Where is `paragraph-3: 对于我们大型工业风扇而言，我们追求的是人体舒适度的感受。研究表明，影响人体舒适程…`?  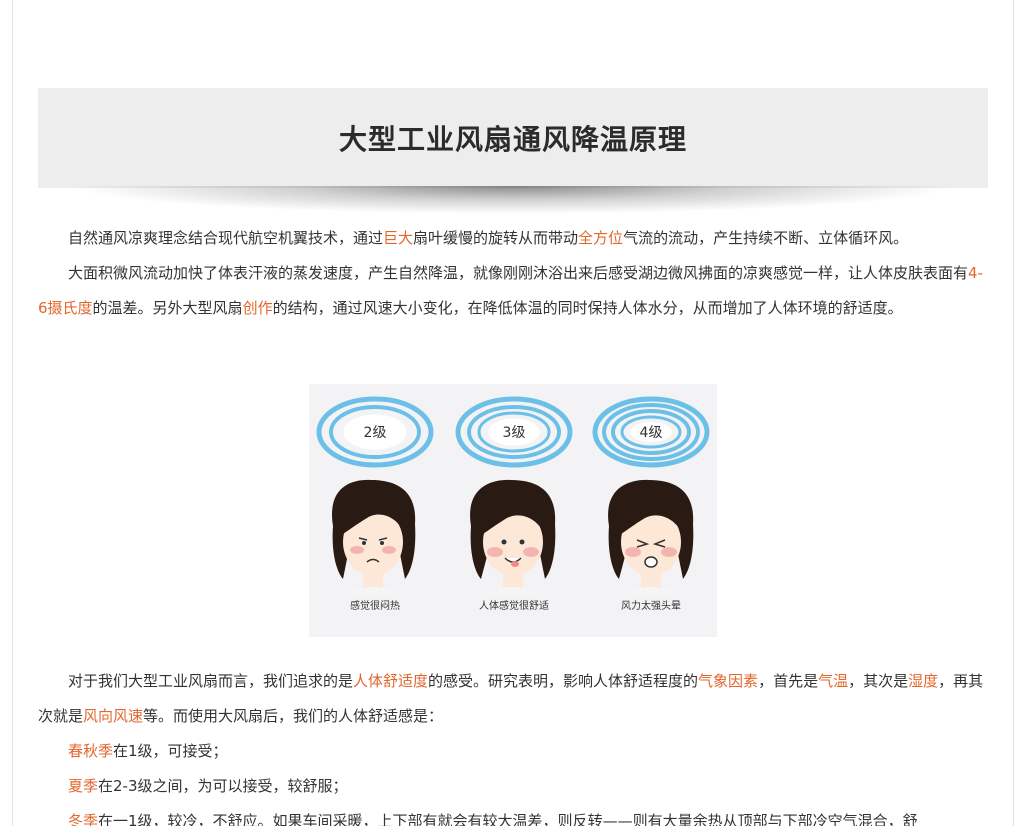
paragraph-3: 对于我们大型工业风扇而言，我们追求的是人体舒适度的感受。研究表明，影响人体舒适程… is located at coordinates (513, 699).